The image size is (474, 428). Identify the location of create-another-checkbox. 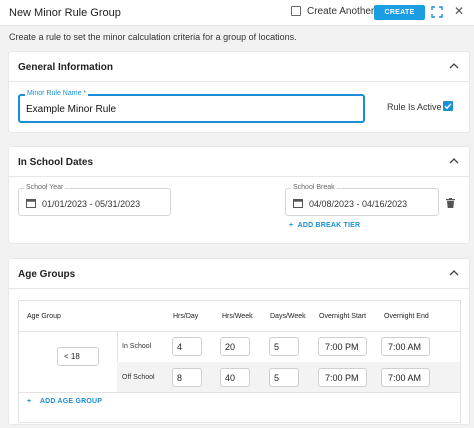
(296, 11).